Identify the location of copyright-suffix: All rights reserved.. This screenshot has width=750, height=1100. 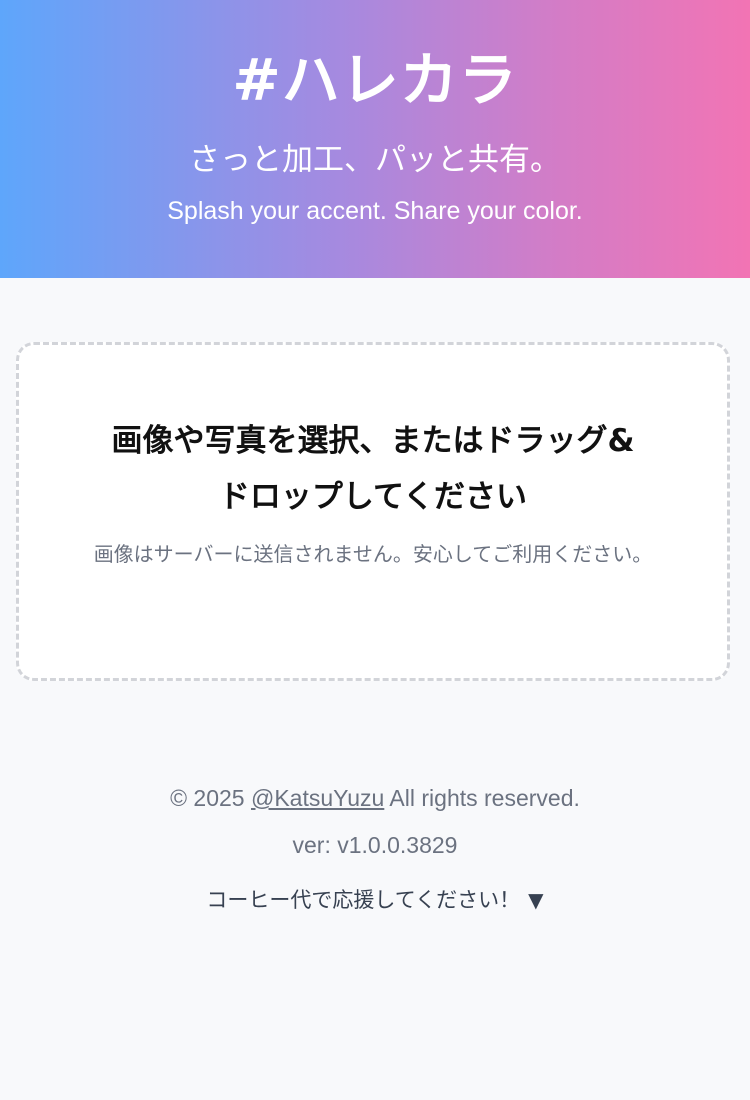
(482, 798).